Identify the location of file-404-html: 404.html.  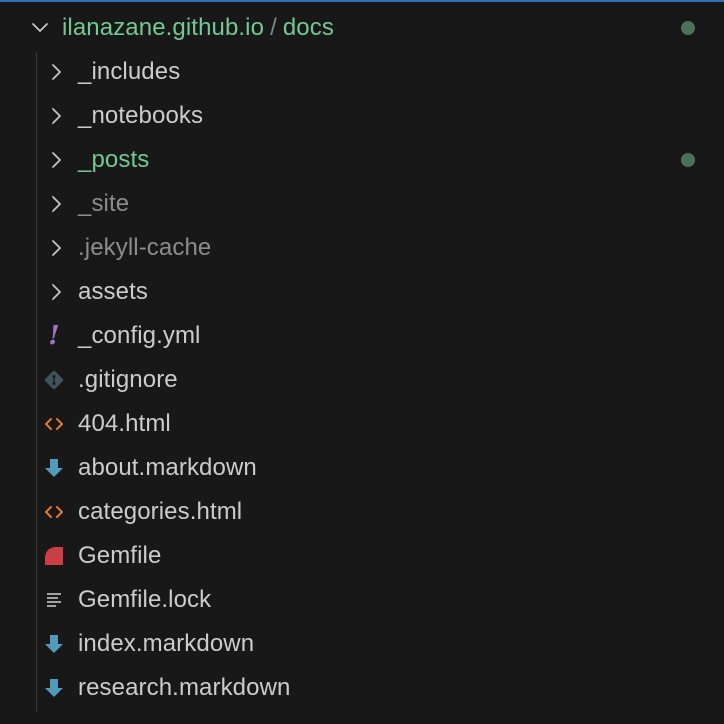
(362, 424).